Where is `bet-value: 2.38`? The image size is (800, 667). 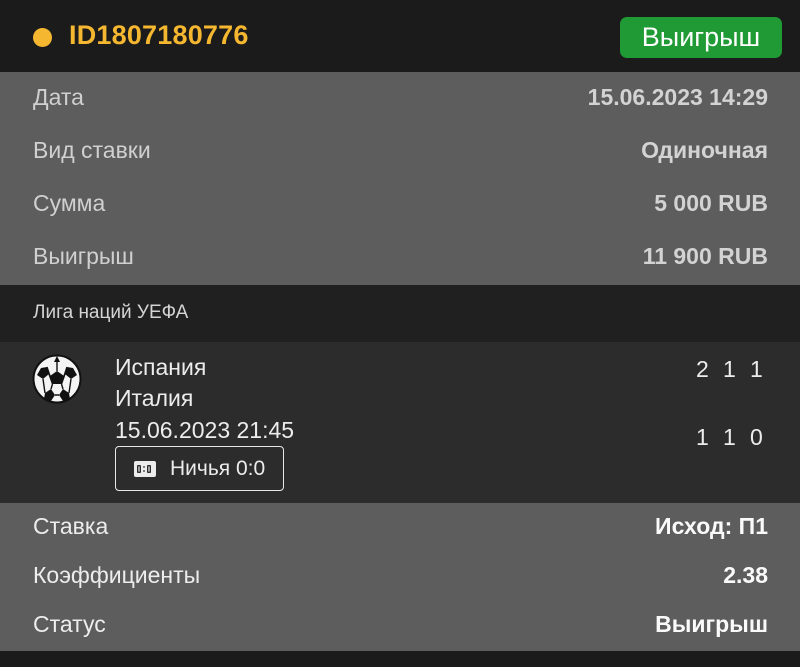
bet-value: 2.38 is located at coordinates (745, 575).